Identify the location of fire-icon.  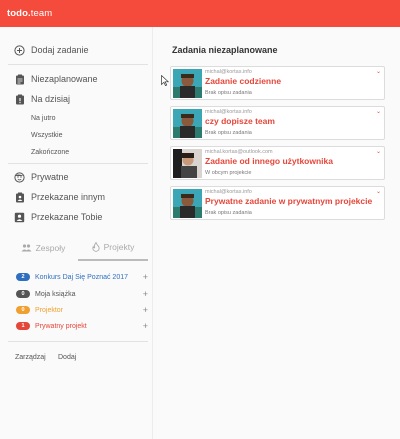
(96, 247).